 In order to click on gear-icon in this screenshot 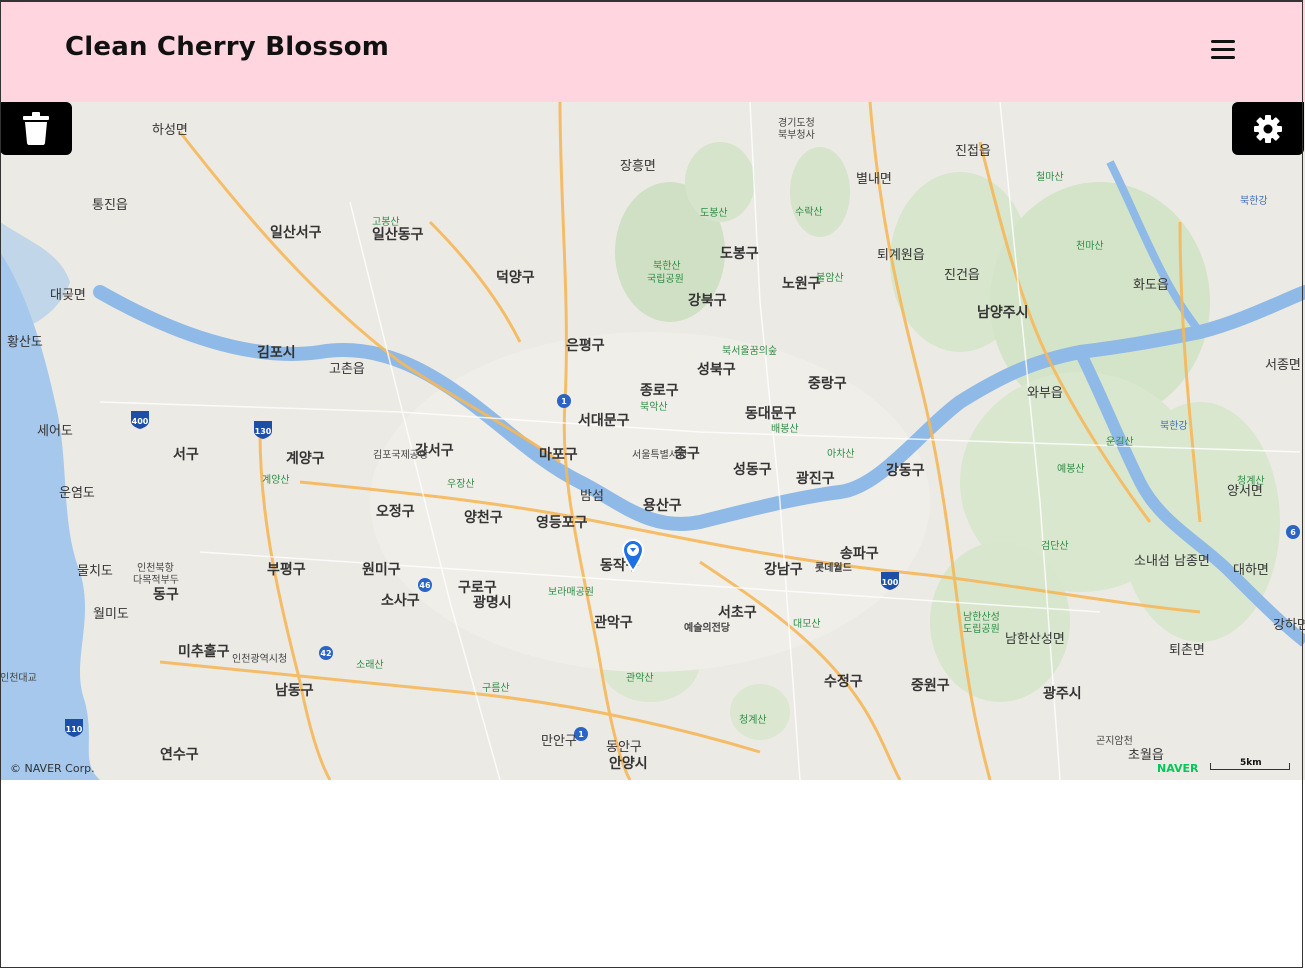, I will do `click(1268, 128)`.